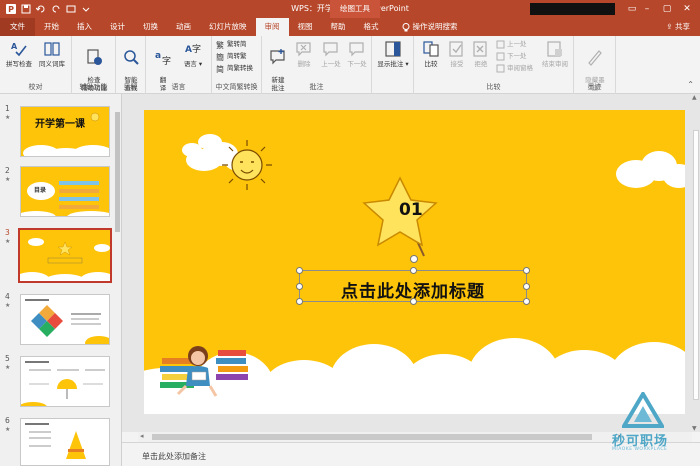 This screenshot has height=466, width=700. Describe the element at coordinates (51, 27) in the screenshot. I see `tab-home: 开始` at that location.